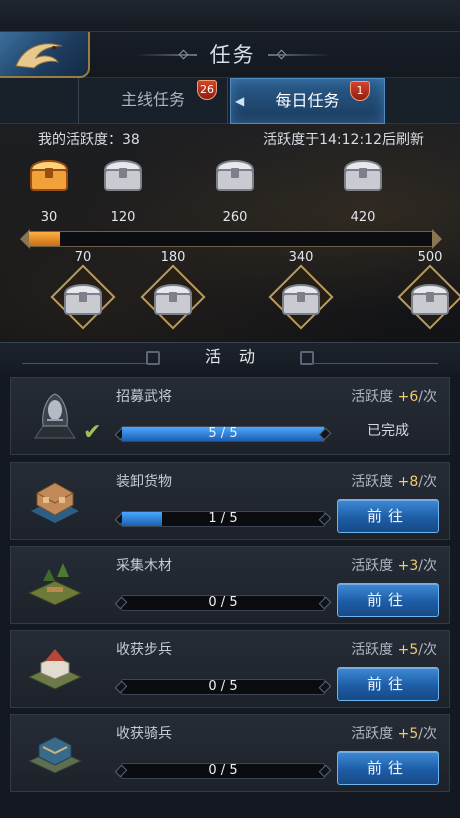 The image size is (460, 818). Describe the element at coordinates (144, 397) in the screenshot. I see `task-name: 招募武将` at that location.